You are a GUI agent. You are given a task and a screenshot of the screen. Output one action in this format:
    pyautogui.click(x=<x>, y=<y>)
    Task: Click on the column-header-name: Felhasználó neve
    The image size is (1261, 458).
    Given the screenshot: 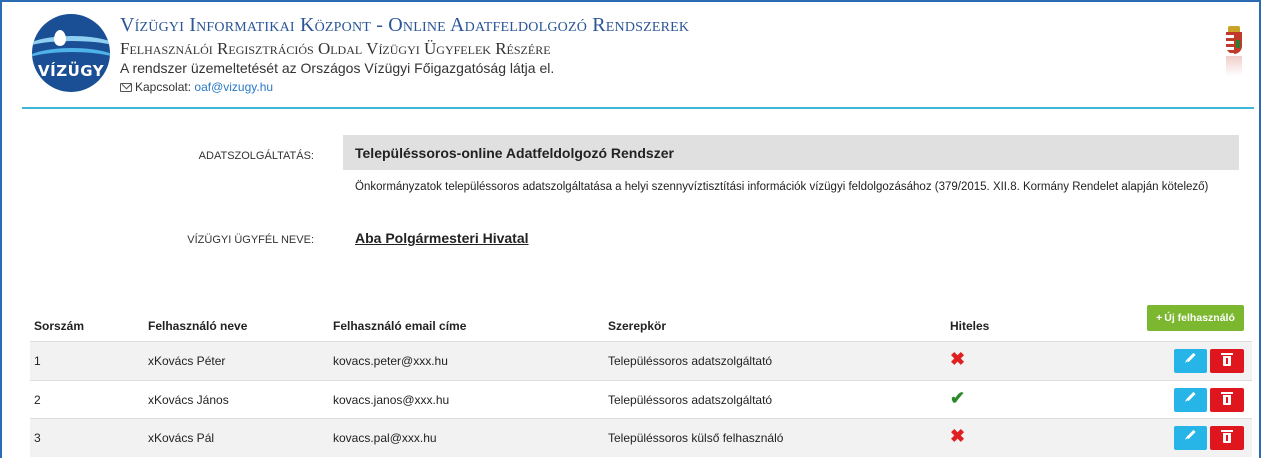 What is the action you would take?
    pyautogui.click(x=198, y=326)
    